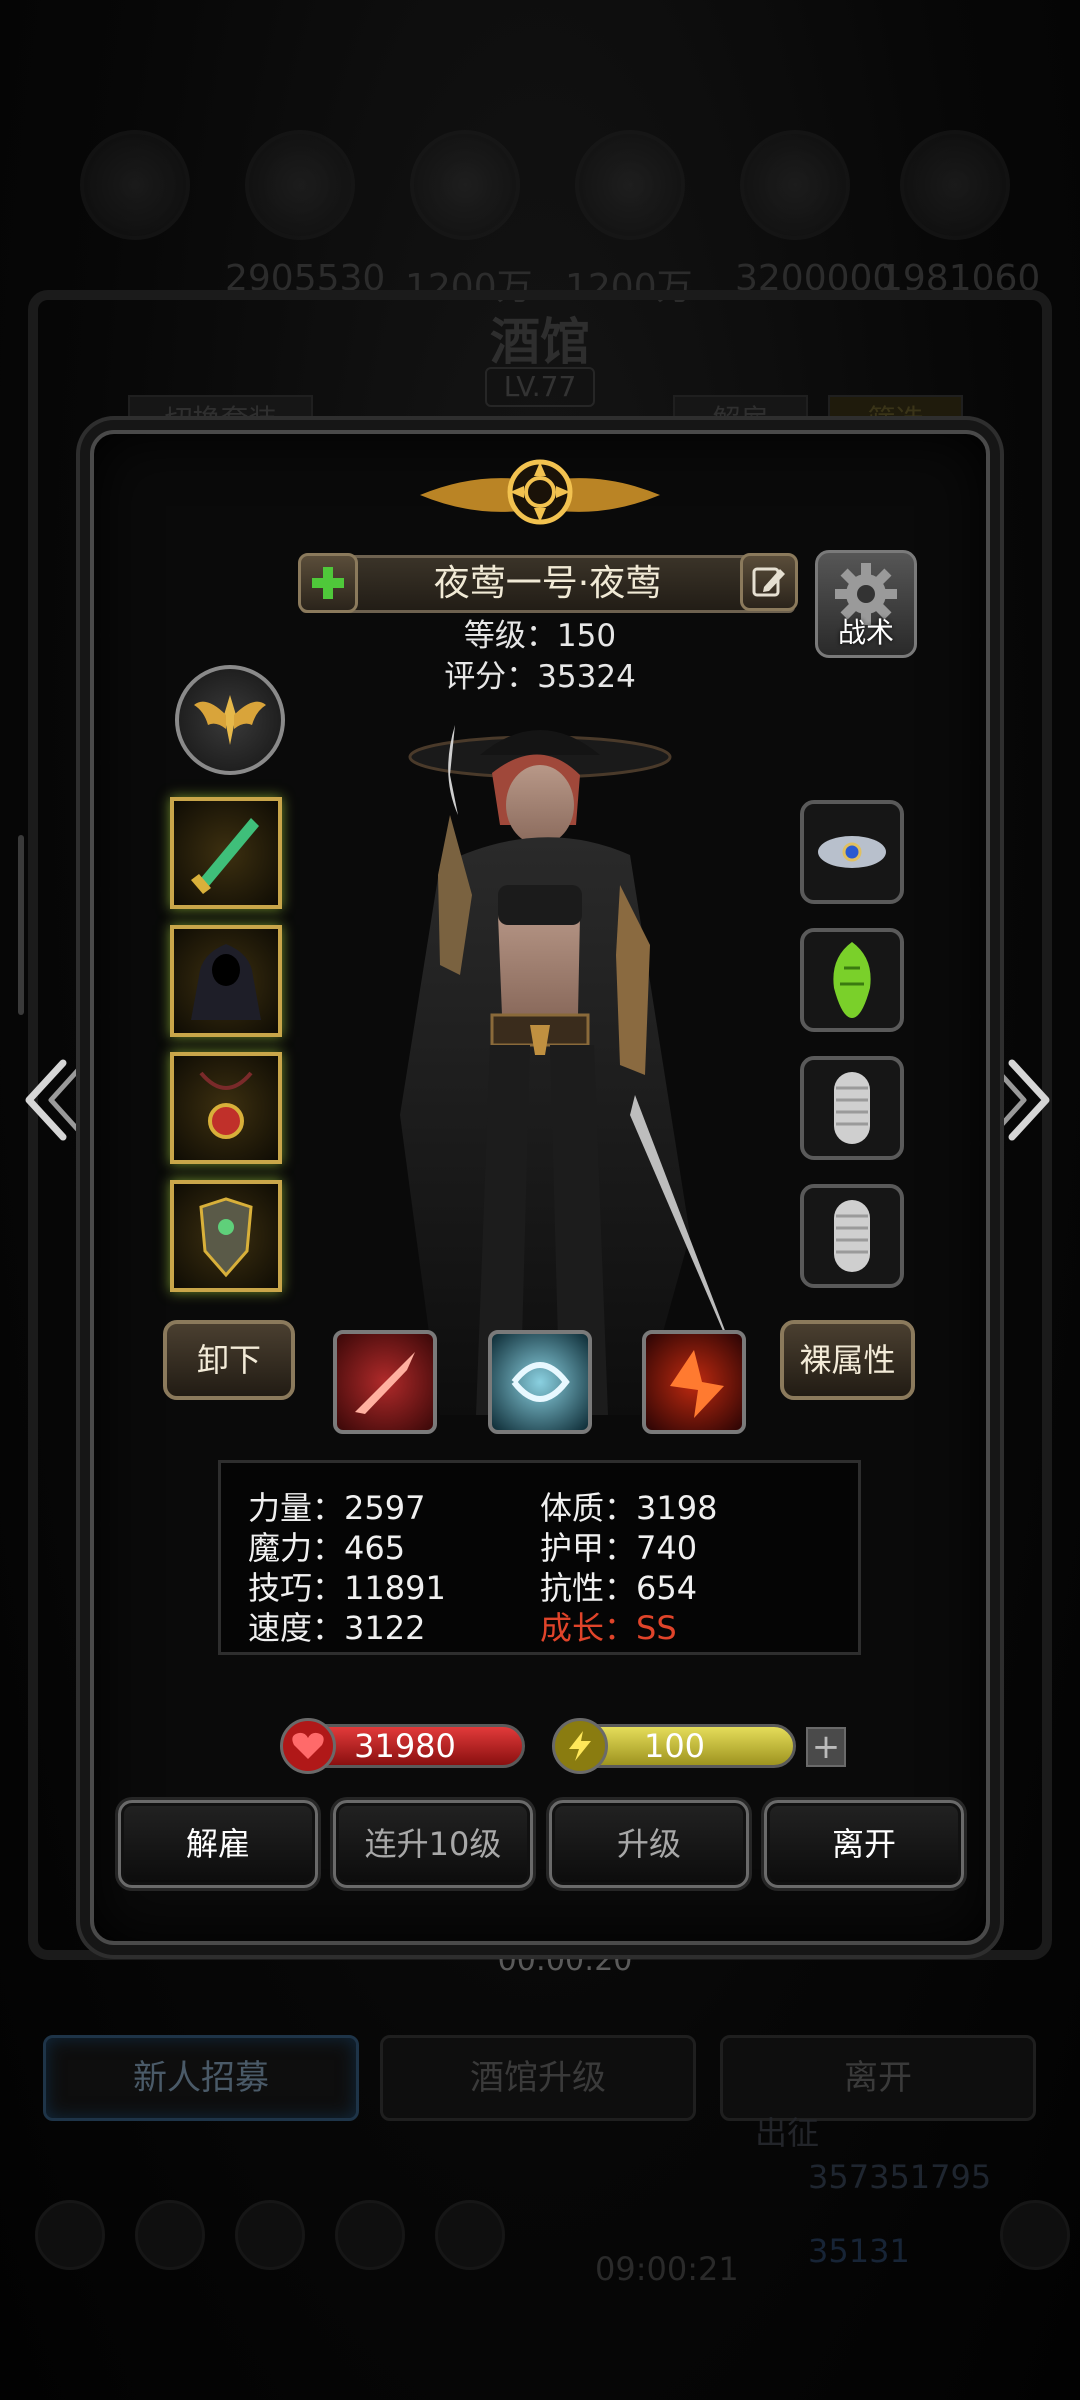 The image size is (1080, 2400). What do you see at coordinates (864, 1844) in the screenshot?
I see `leave-button: 离开` at bounding box center [864, 1844].